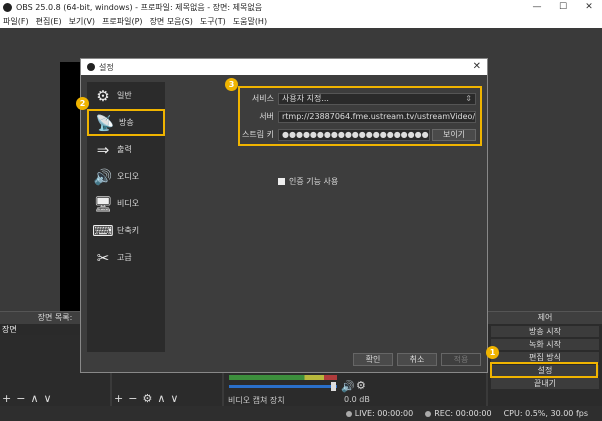  What do you see at coordinates (428, 413) in the screenshot?
I see `rec-dot-icon` at bounding box center [428, 413].